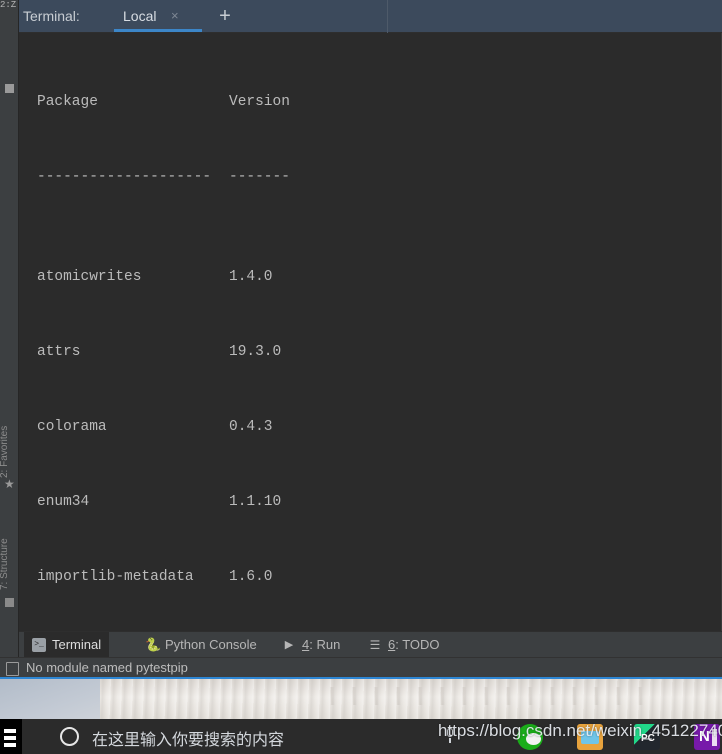  Describe the element at coordinates (205, 102) in the screenshot. I see `terminal-header-row: Package Version` at that location.